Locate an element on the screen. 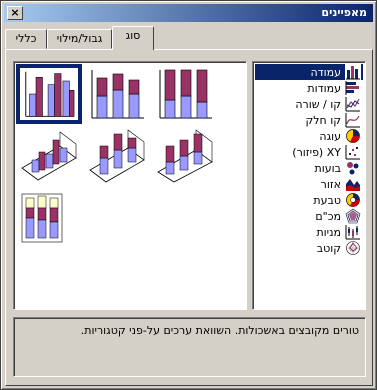 This screenshot has width=377, height=390. list-item-bubble: בועות is located at coordinates (309, 168).